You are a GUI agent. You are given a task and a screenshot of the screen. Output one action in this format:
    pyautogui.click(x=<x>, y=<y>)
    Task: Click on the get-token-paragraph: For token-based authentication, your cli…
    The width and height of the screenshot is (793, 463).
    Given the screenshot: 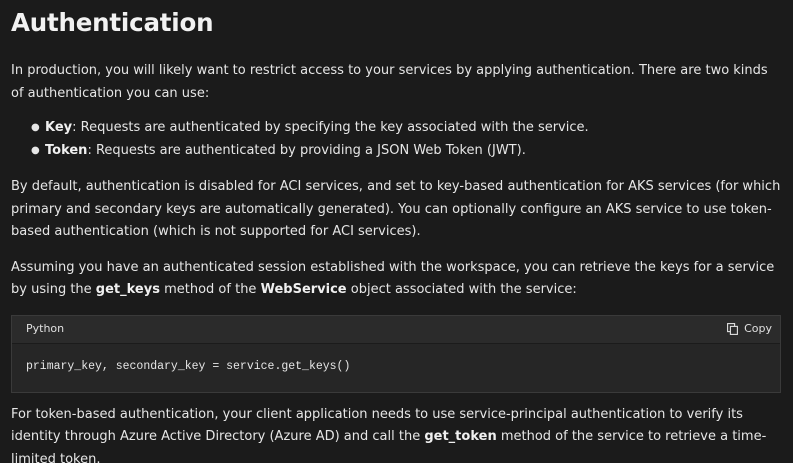 What is the action you would take?
    pyautogui.click(x=397, y=433)
    